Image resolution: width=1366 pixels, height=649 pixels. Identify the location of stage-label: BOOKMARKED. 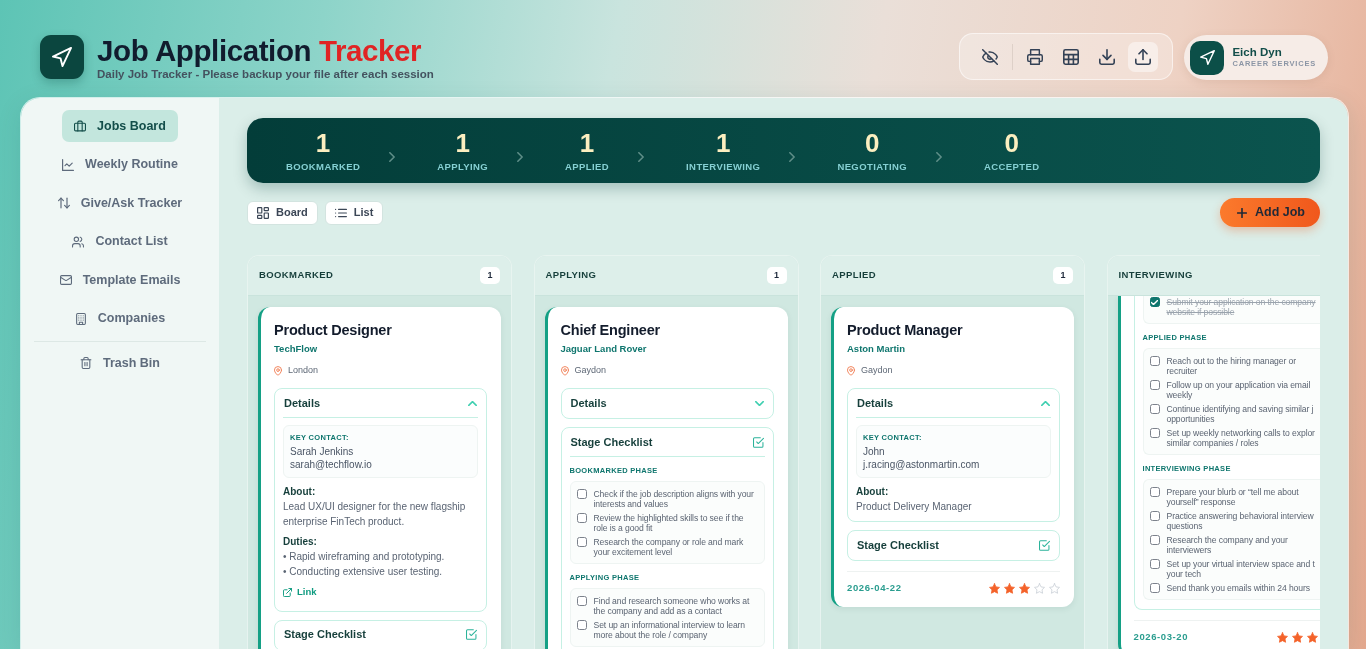
(323, 166).